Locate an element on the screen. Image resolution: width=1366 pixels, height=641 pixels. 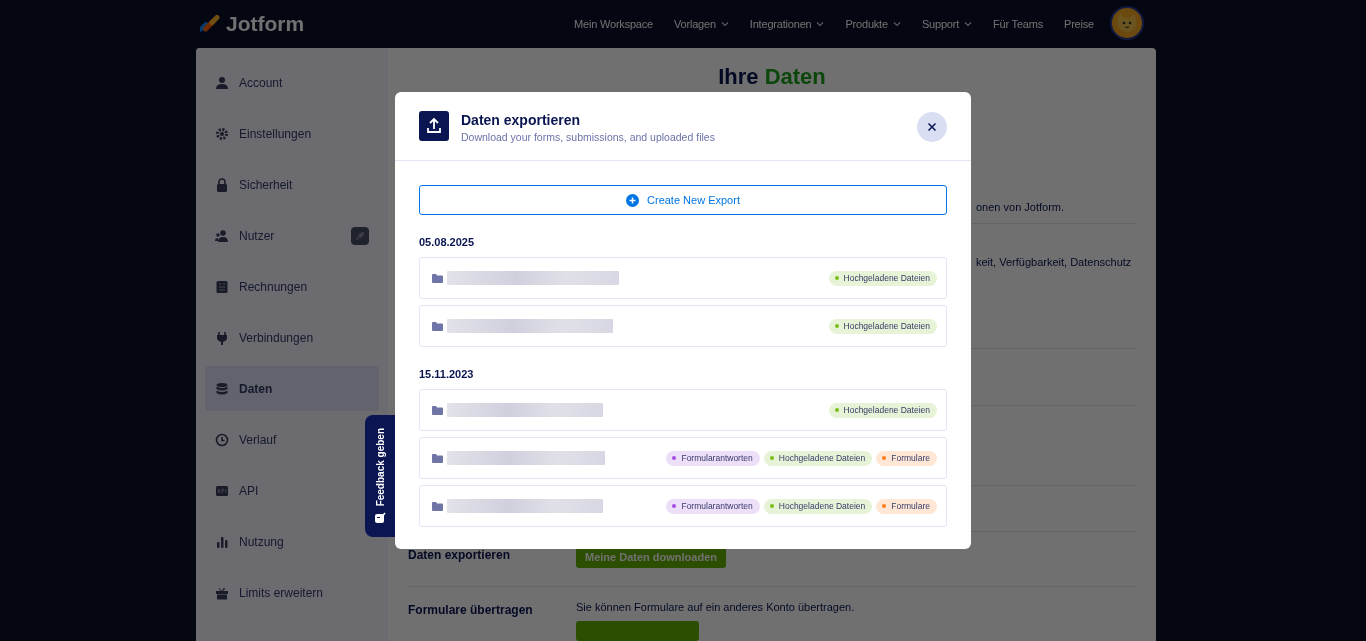
section-label: Formulare übertragen is located at coordinates (471, 610).